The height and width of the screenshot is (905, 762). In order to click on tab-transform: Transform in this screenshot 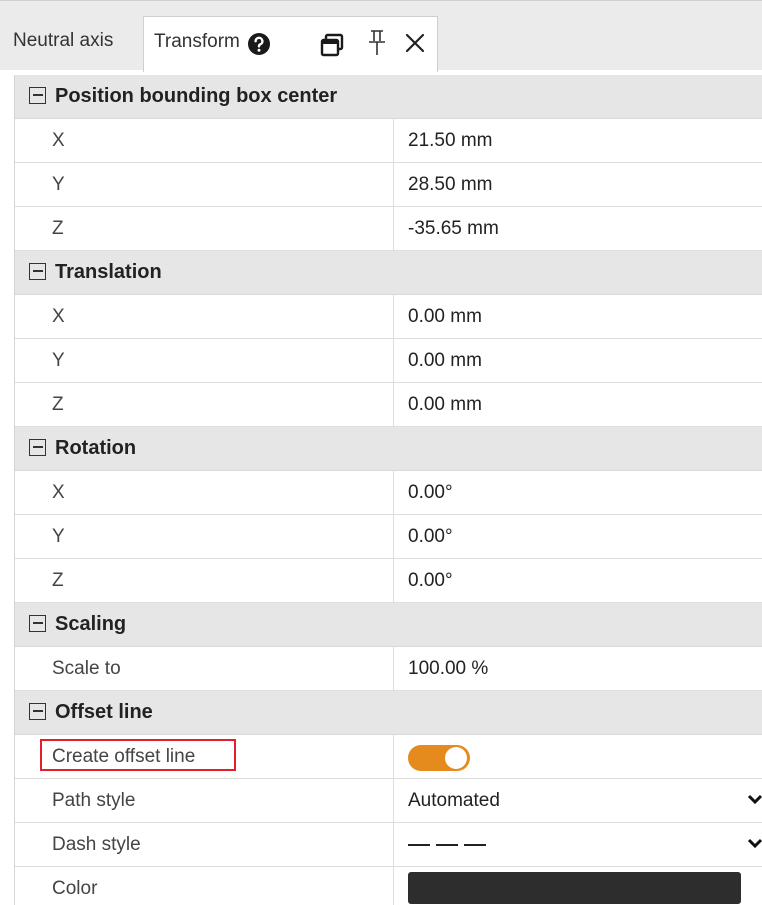, I will do `click(290, 44)`.